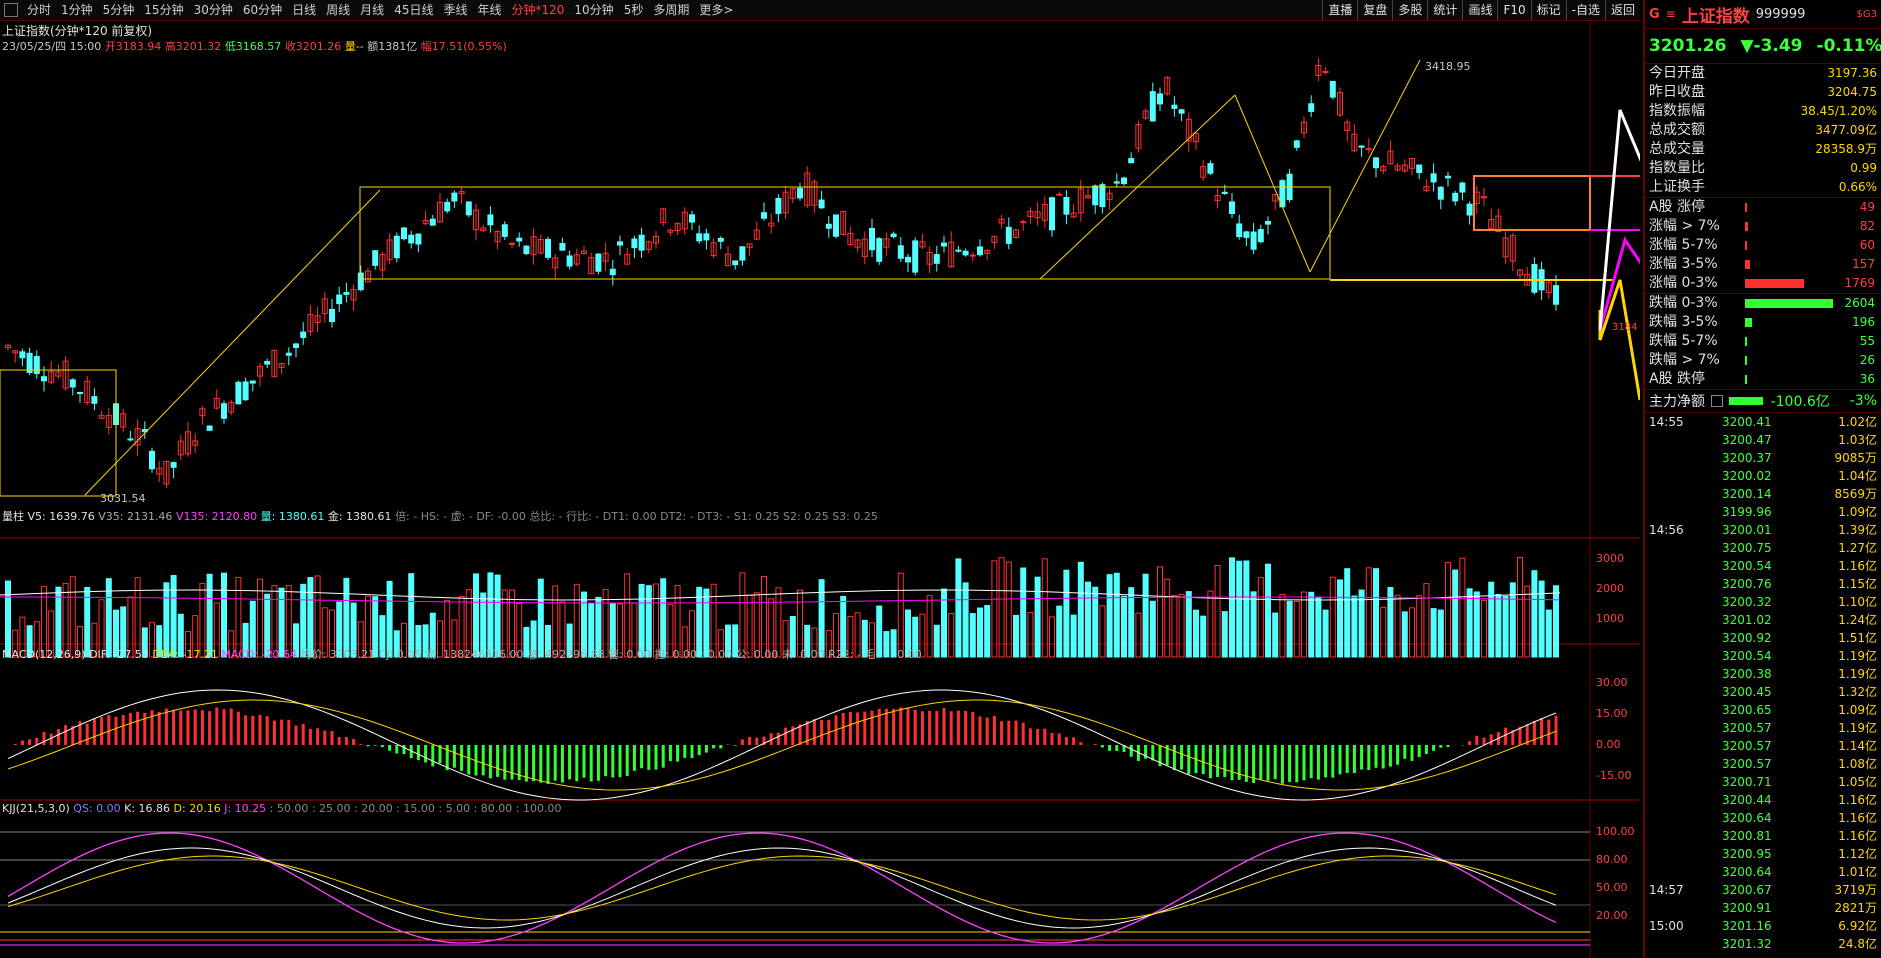 The height and width of the screenshot is (958, 1881). Describe the element at coordinates (1857, 422) in the screenshot. I see `tick-amount: 1.02亿` at that location.